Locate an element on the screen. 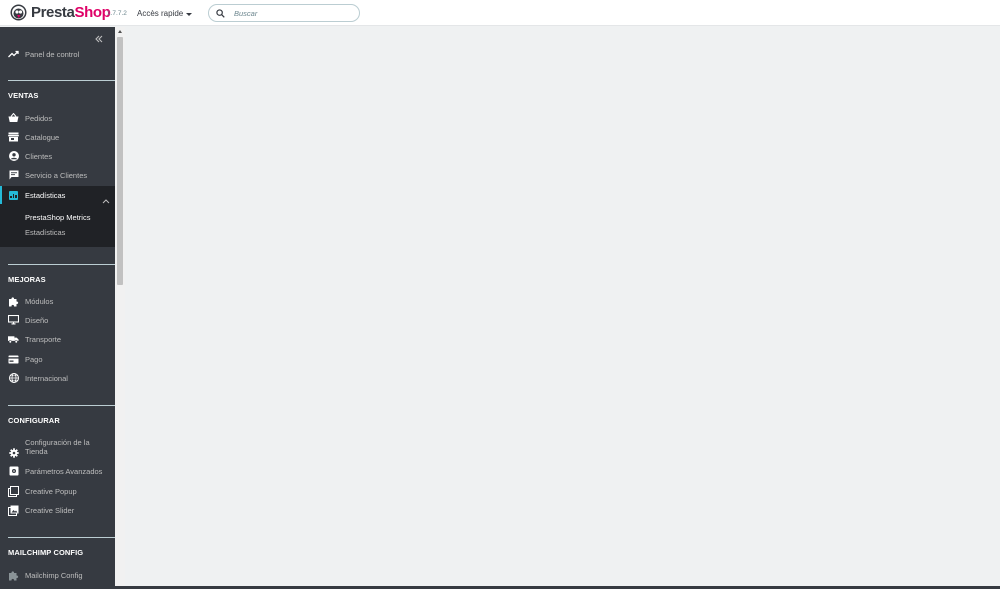 The image size is (1000, 589). top-header: PrestaShop 1.7.7.2 Accès rapide is located at coordinates (500, 13).